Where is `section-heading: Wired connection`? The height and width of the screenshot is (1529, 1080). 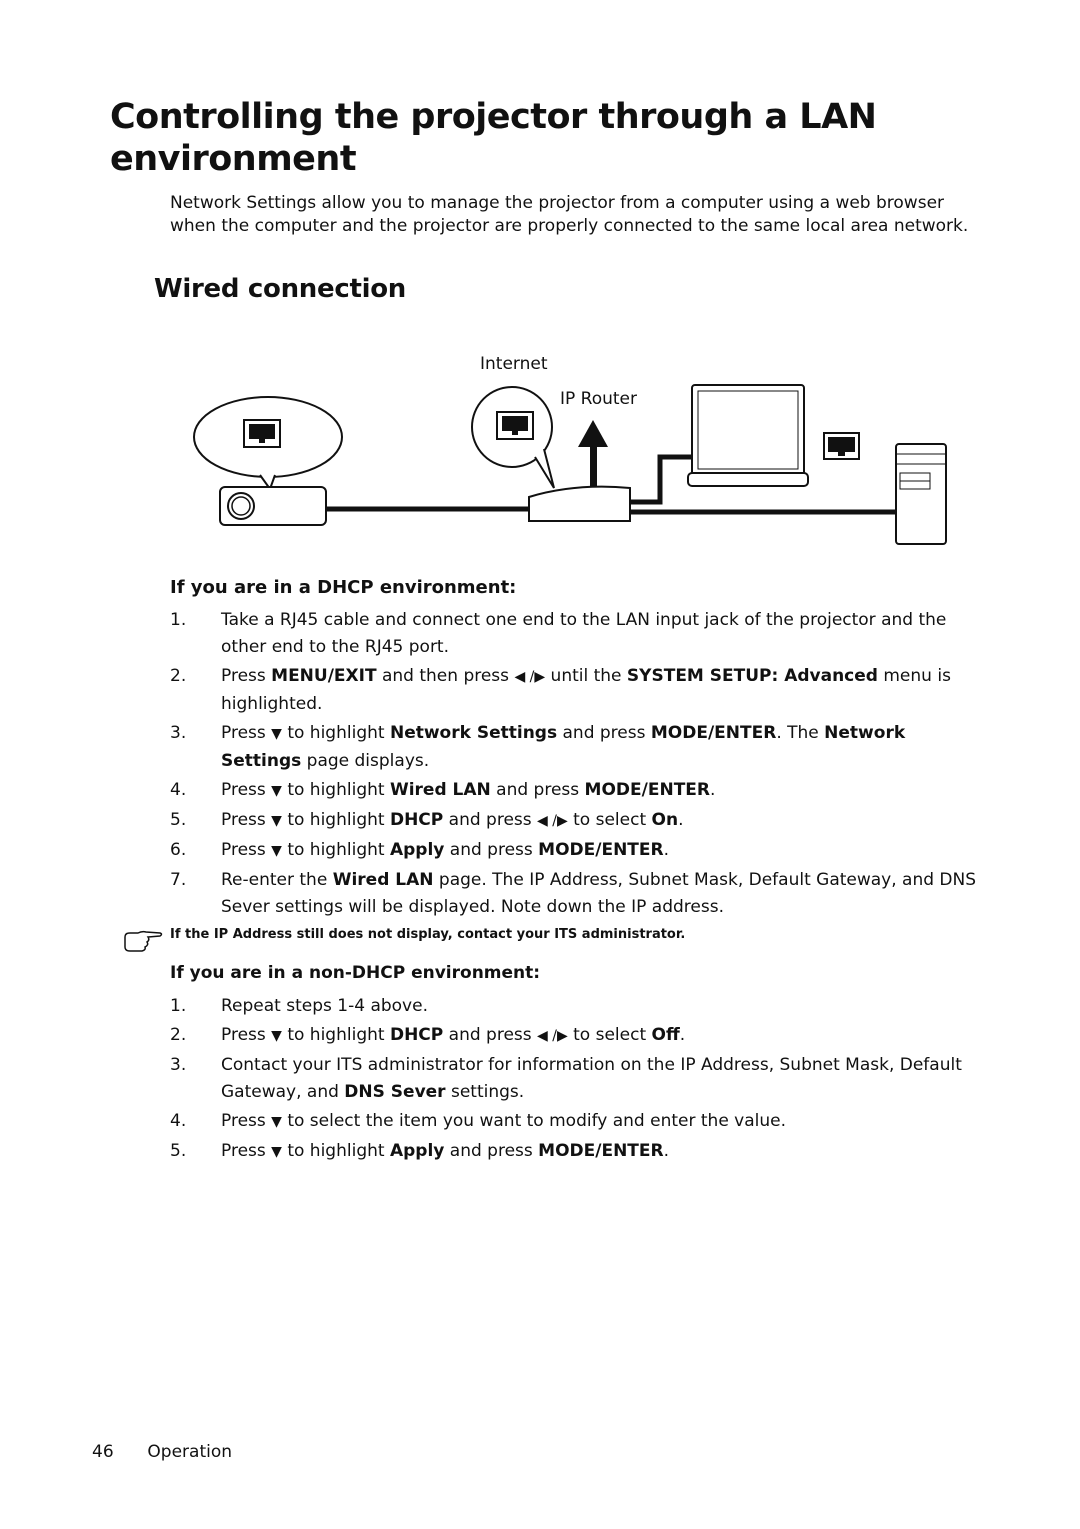
section-heading: Wired connection is located at coordinates (280, 289).